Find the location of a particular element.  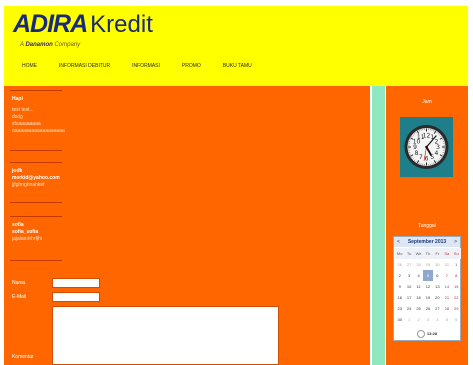

calendar-weekday-row: Mo Tu We Th Fr Sa Su is located at coordinates (428, 253).